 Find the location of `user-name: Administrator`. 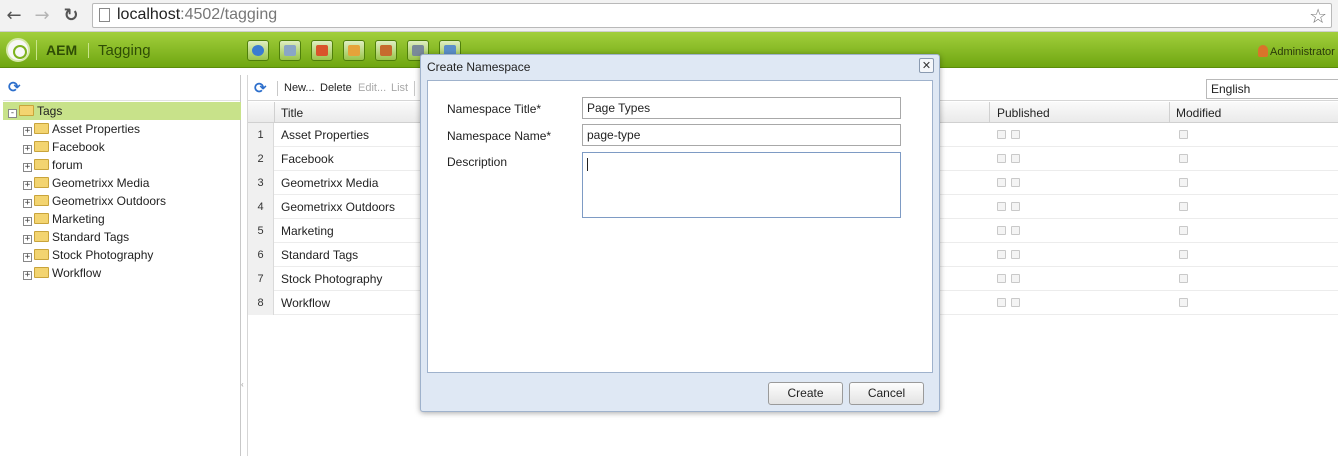

user-name: Administrator is located at coordinates (1302, 52).